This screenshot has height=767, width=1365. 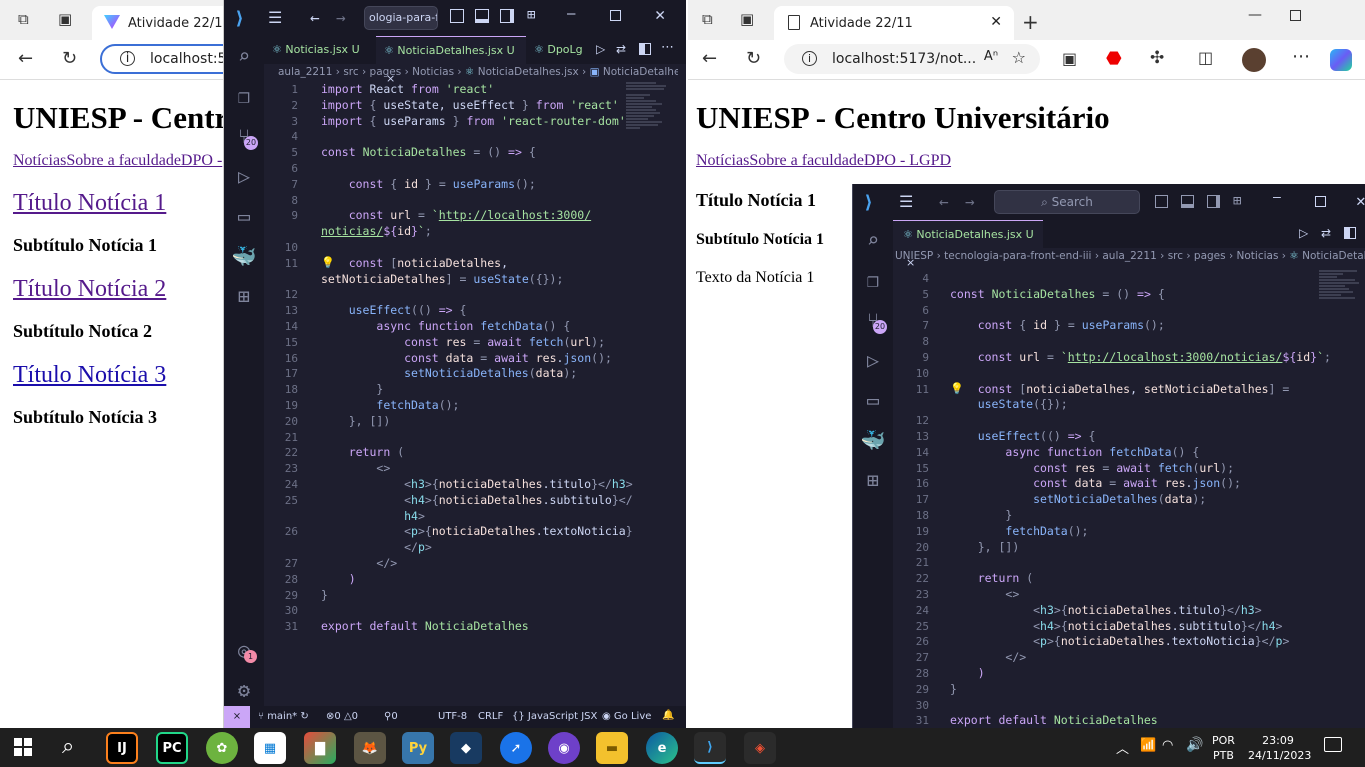 What do you see at coordinates (559, 50) in the screenshot?
I see `tab-dpolg: ⚛ DpoLg` at bounding box center [559, 50].